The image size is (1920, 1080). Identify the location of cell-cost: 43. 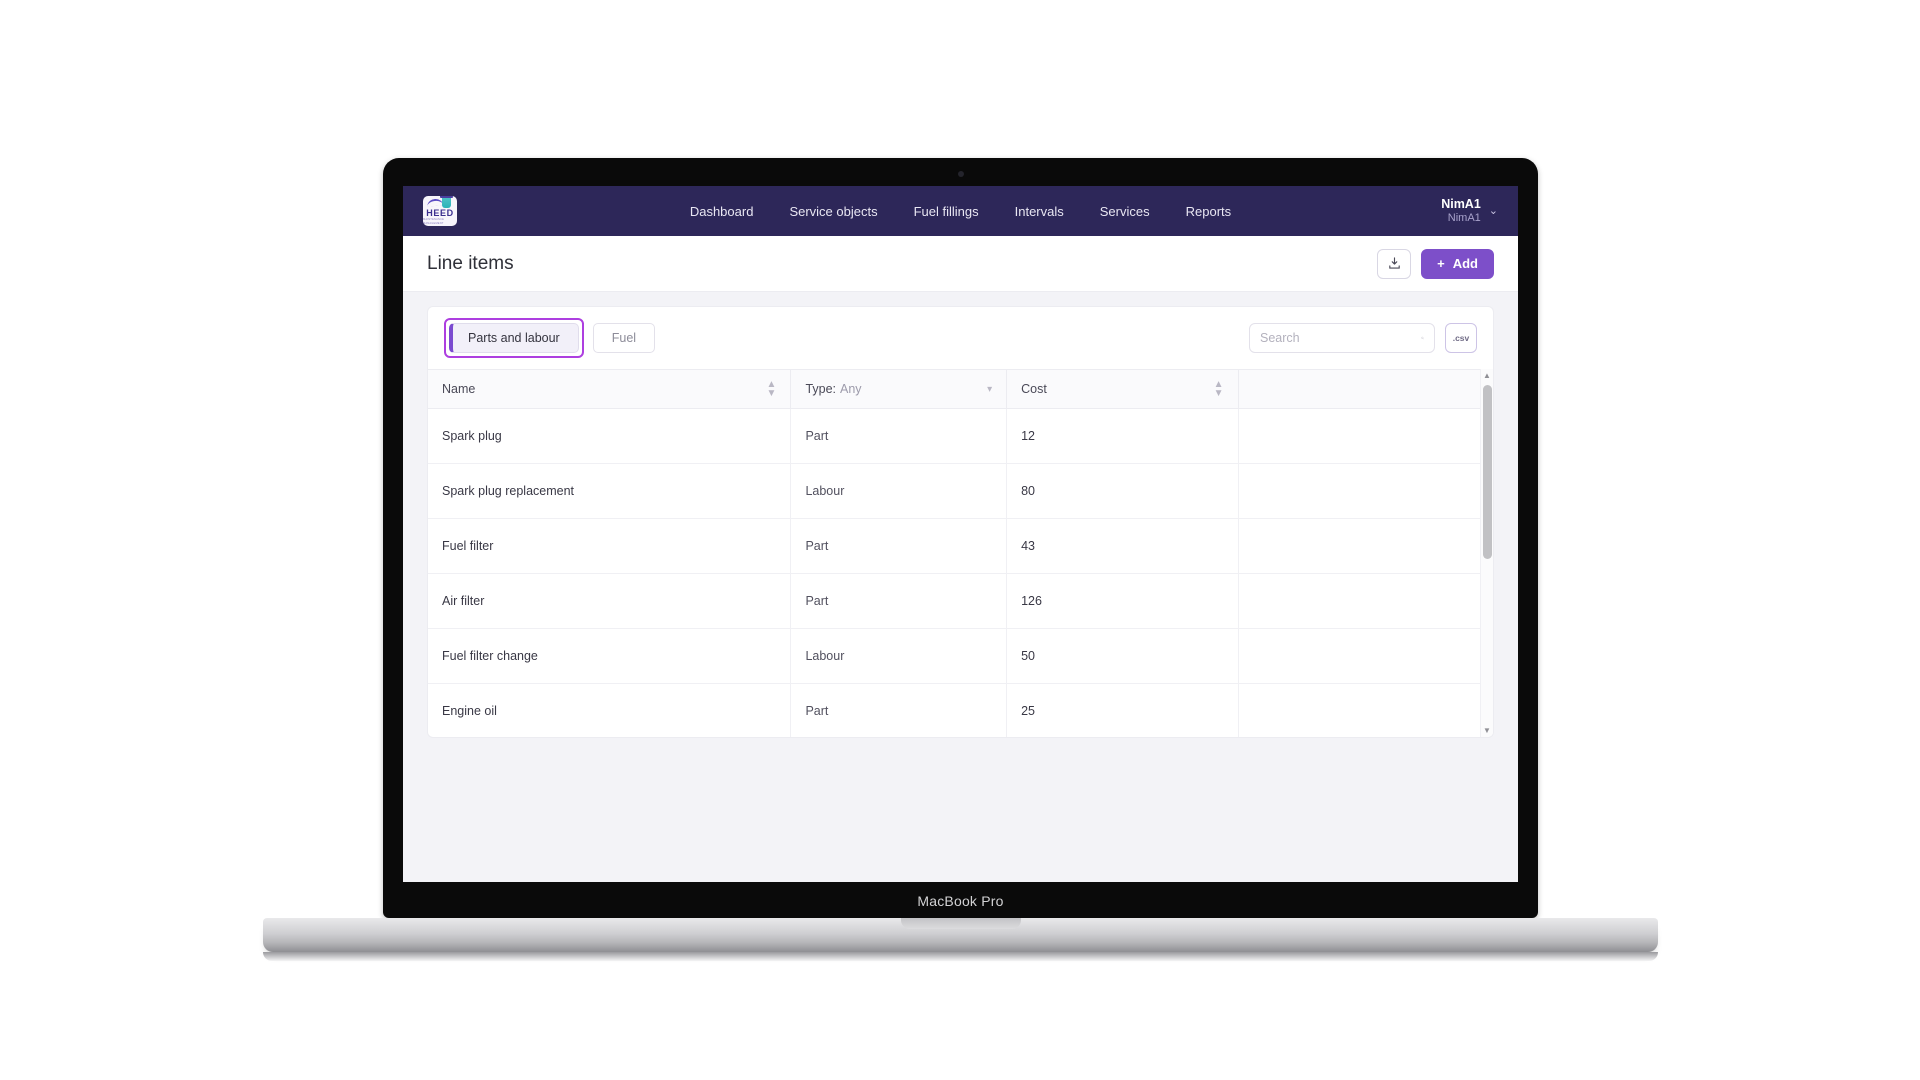
(1122, 546).